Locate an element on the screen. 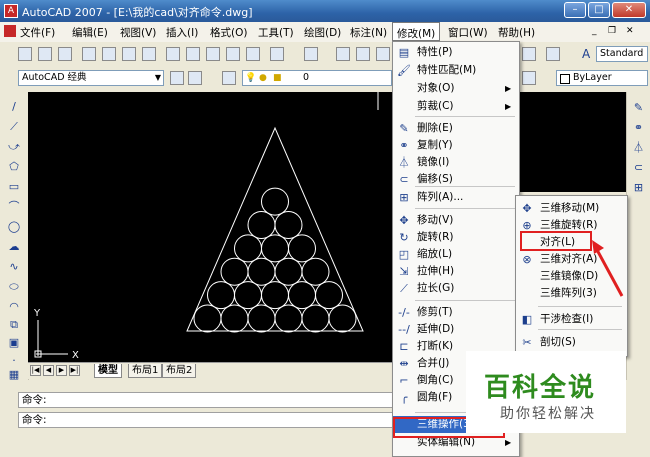 The image size is (650, 457). modify-menu-item: --/ 延伸(D) is located at coordinates (455, 329).